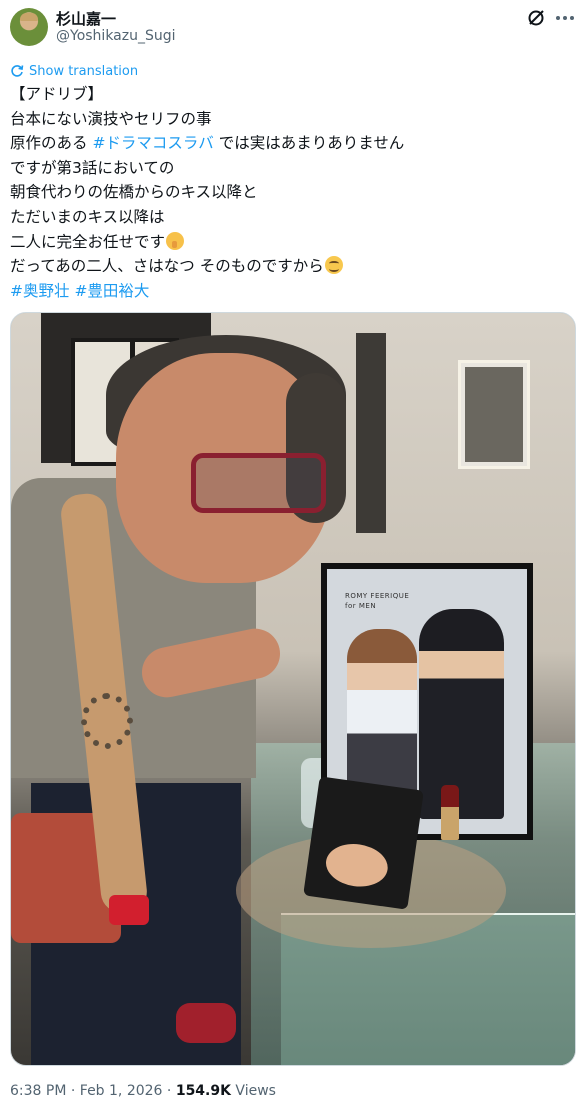  What do you see at coordinates (565, 18) in the screenshot?
I see `more-icon` at bounding box center [565, 18].